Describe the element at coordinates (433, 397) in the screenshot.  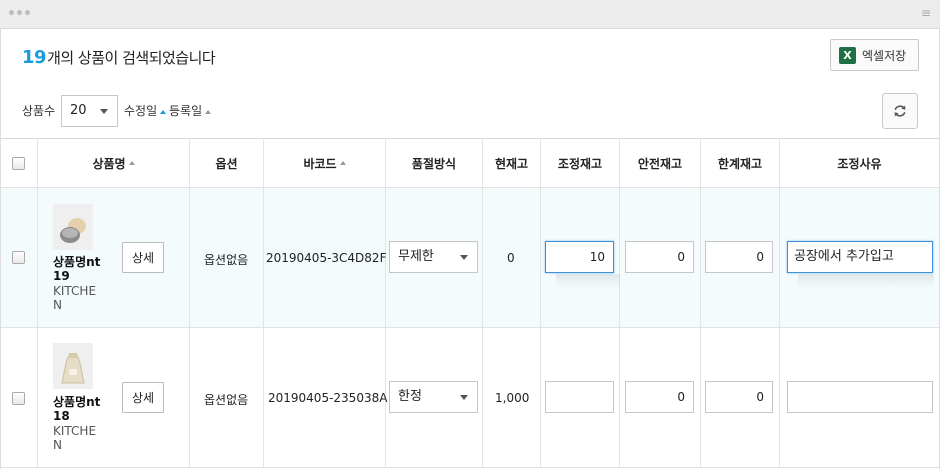
I see `soldout-select: 한정` at that location.